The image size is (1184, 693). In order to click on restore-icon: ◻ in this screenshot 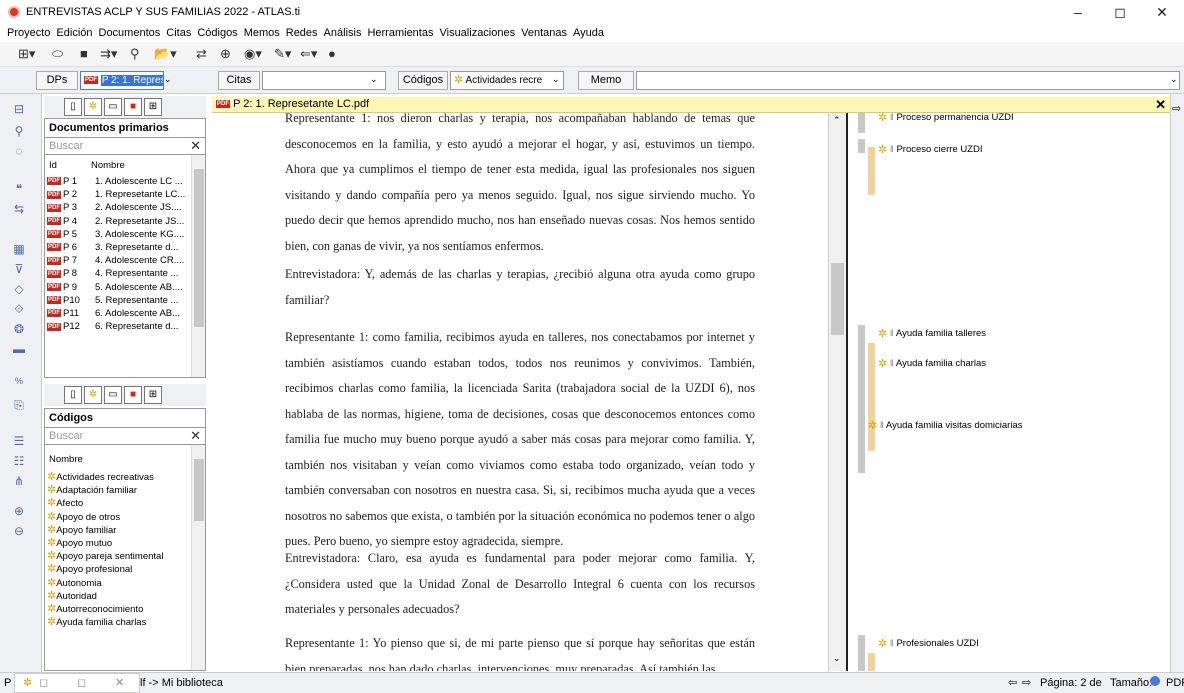, I will do `click(81, 682)`.